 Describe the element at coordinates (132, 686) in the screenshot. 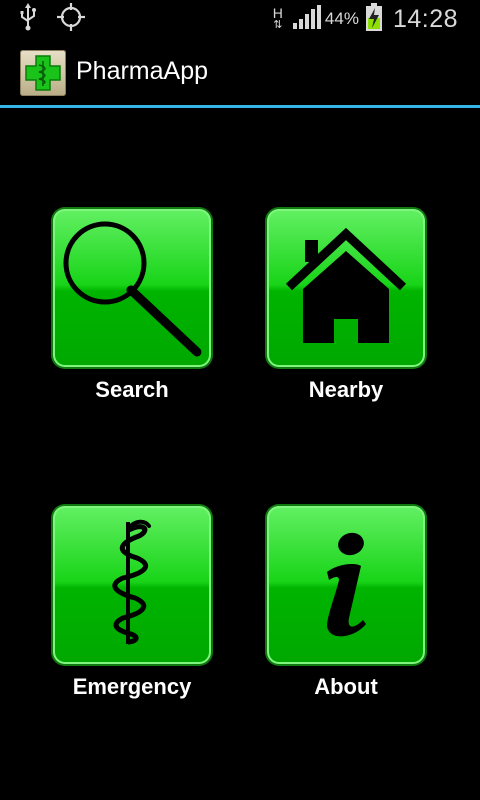

I see `emergency-label: Emergency` at that location.